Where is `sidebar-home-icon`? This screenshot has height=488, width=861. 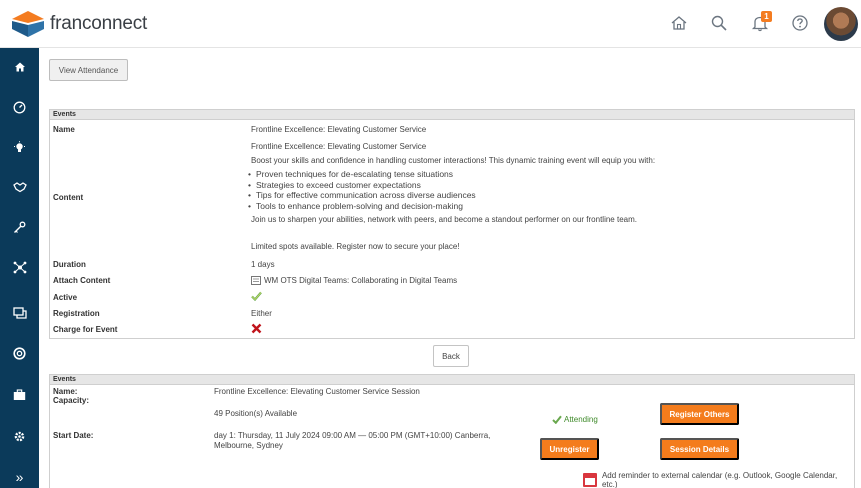
sidebar-home-icon is located at coordinates (19, 67).